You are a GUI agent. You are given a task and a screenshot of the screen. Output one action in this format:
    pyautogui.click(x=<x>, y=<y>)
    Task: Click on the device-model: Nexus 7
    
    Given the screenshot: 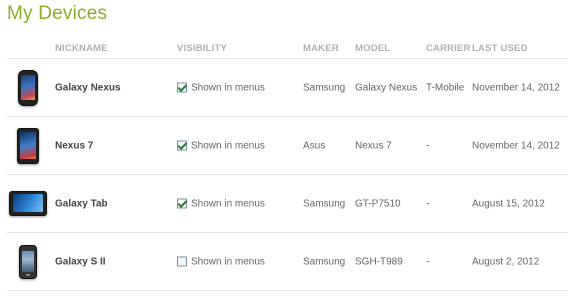 What is the action you would take?
    pyautogui.click(x=373, y=145)
    